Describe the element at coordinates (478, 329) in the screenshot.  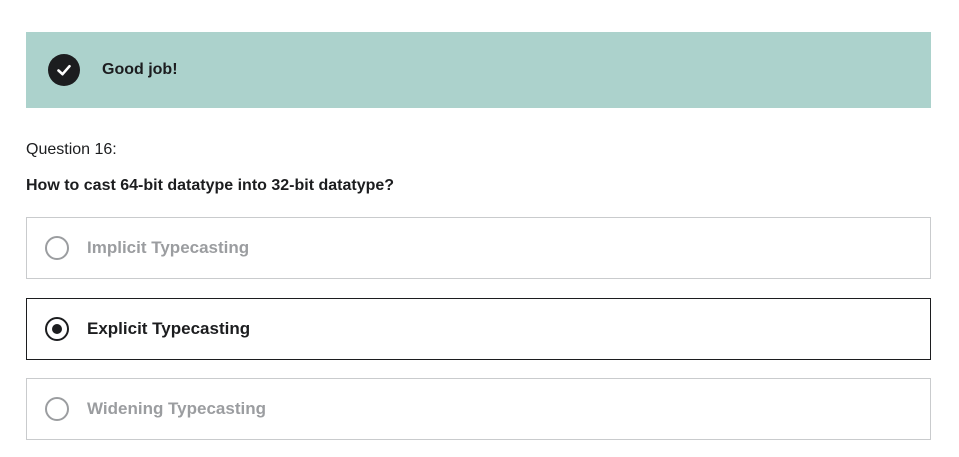
I see `answer-option-explicit: Explicit Typecasting` at that location.